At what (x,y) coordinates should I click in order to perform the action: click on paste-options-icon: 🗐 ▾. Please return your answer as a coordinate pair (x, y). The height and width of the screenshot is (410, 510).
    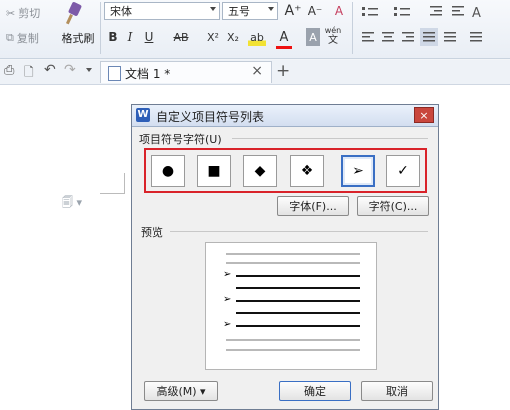
    Looking at the image, I should click on (72, 203).